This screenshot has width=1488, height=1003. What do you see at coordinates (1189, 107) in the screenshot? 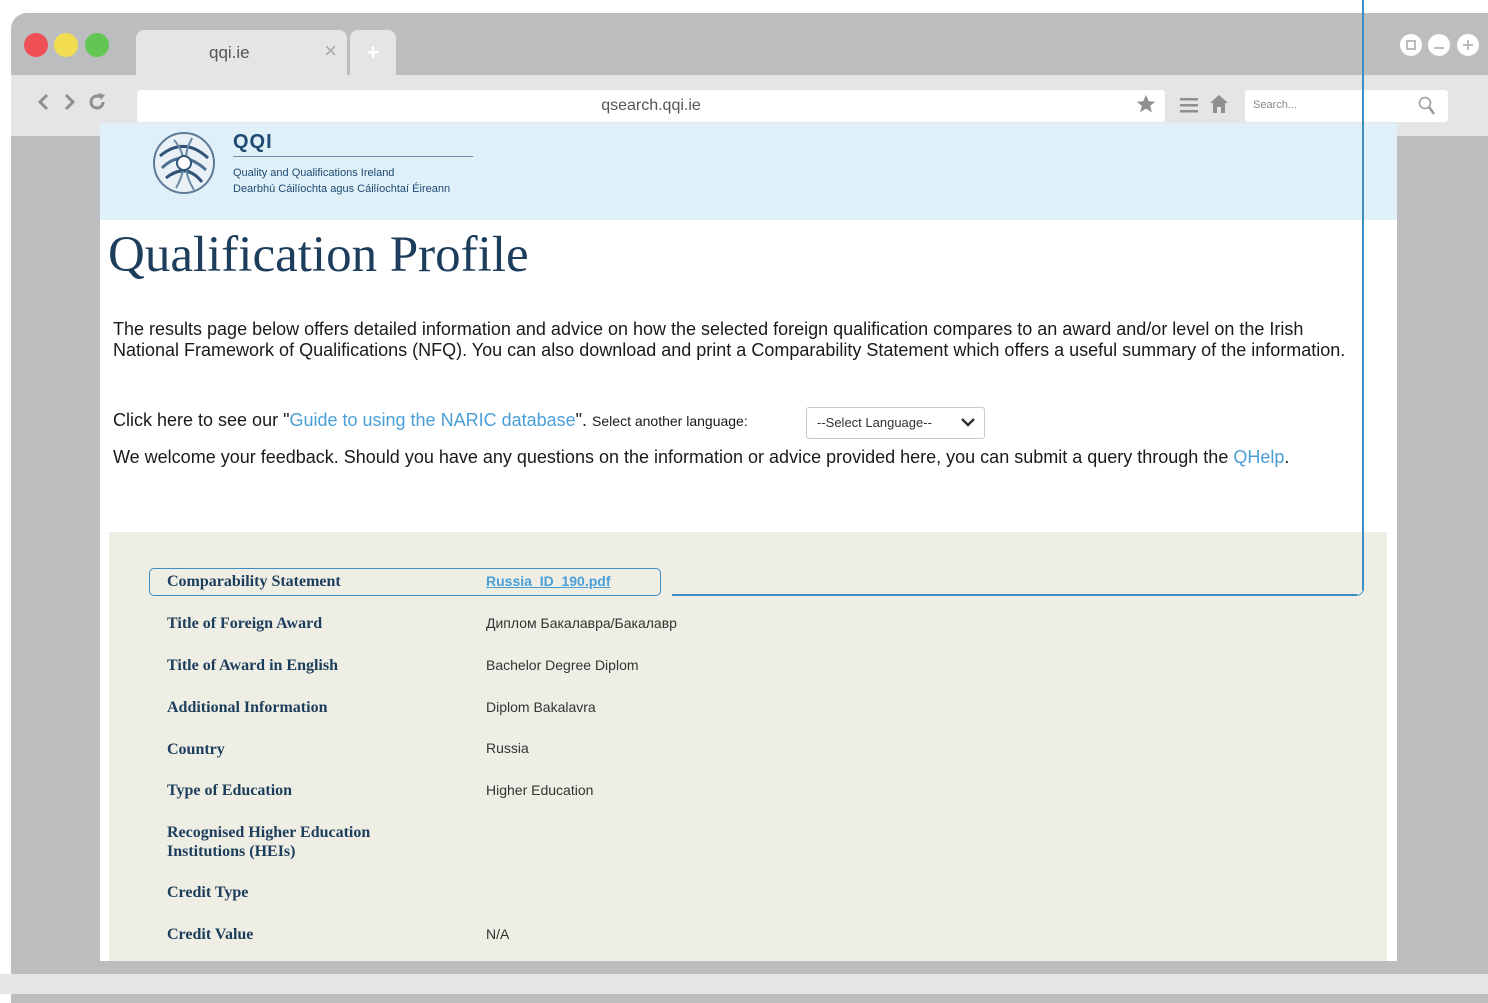
I see `menu-icon` at bounding box center [1189, 107].